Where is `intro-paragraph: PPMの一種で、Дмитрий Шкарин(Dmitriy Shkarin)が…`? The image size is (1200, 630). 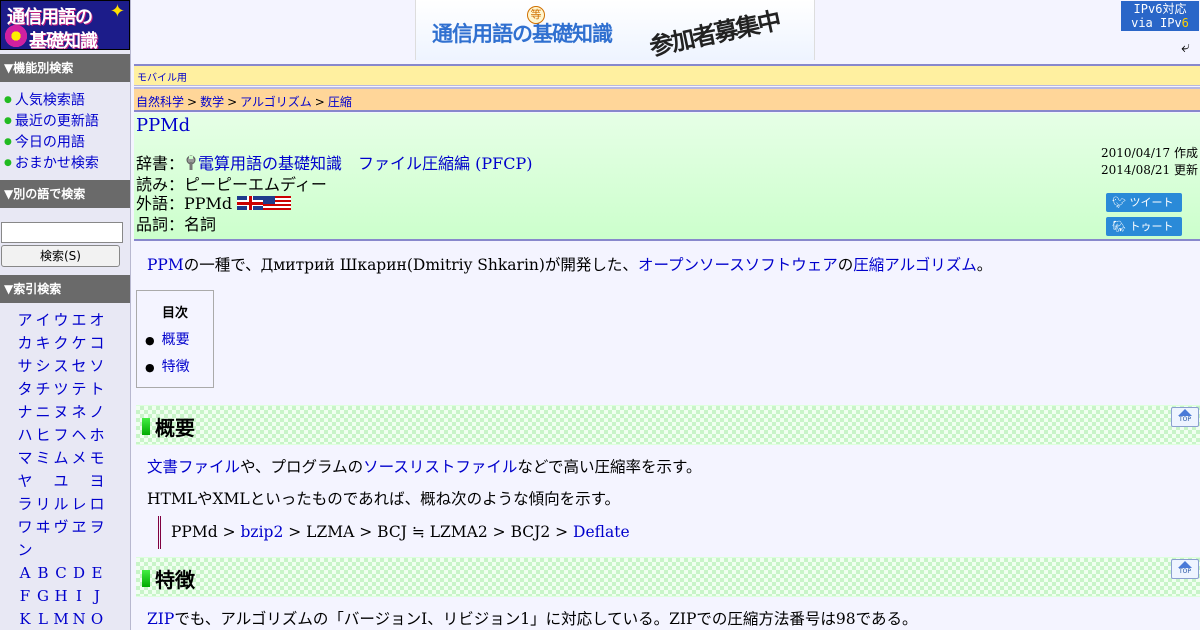
intro-paragraph: PPMの一種で、Дмитрий Шкарин(Dmitriy Shkarin)が… is located at coordinates (569, 264).